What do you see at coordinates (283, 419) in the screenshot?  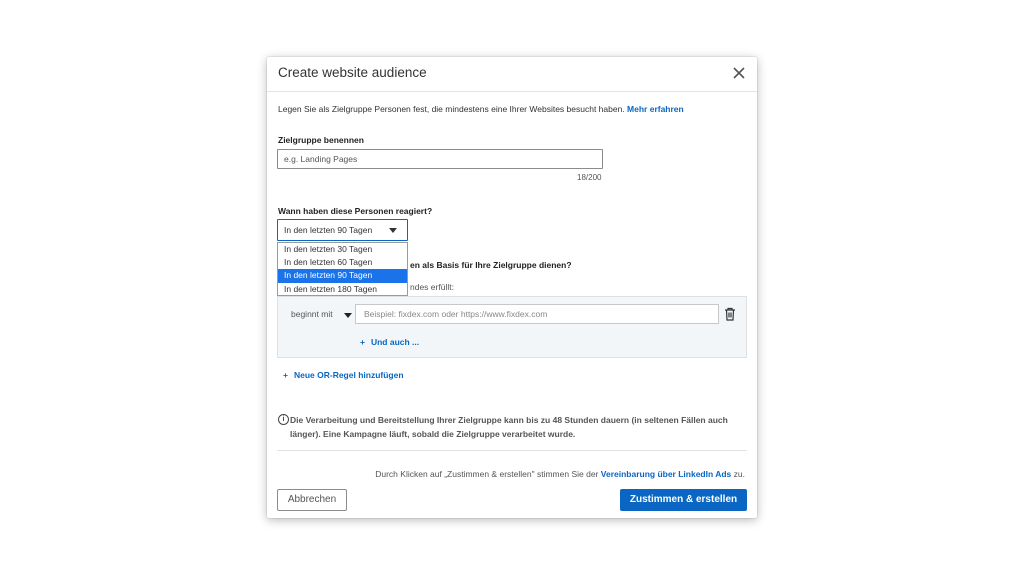 I see `info-icon: i` at bounding box center [283, 419].